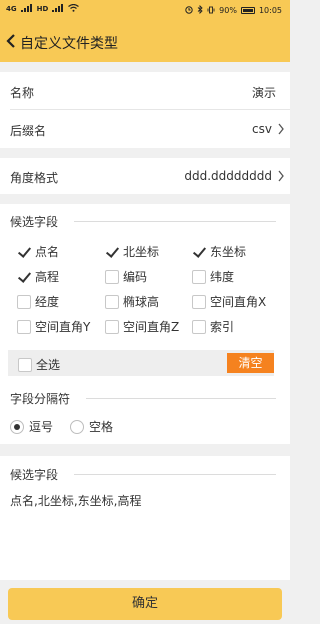 This screenshot has height=624, width=320. I want to click on alarm-icon, so click(189, 10).